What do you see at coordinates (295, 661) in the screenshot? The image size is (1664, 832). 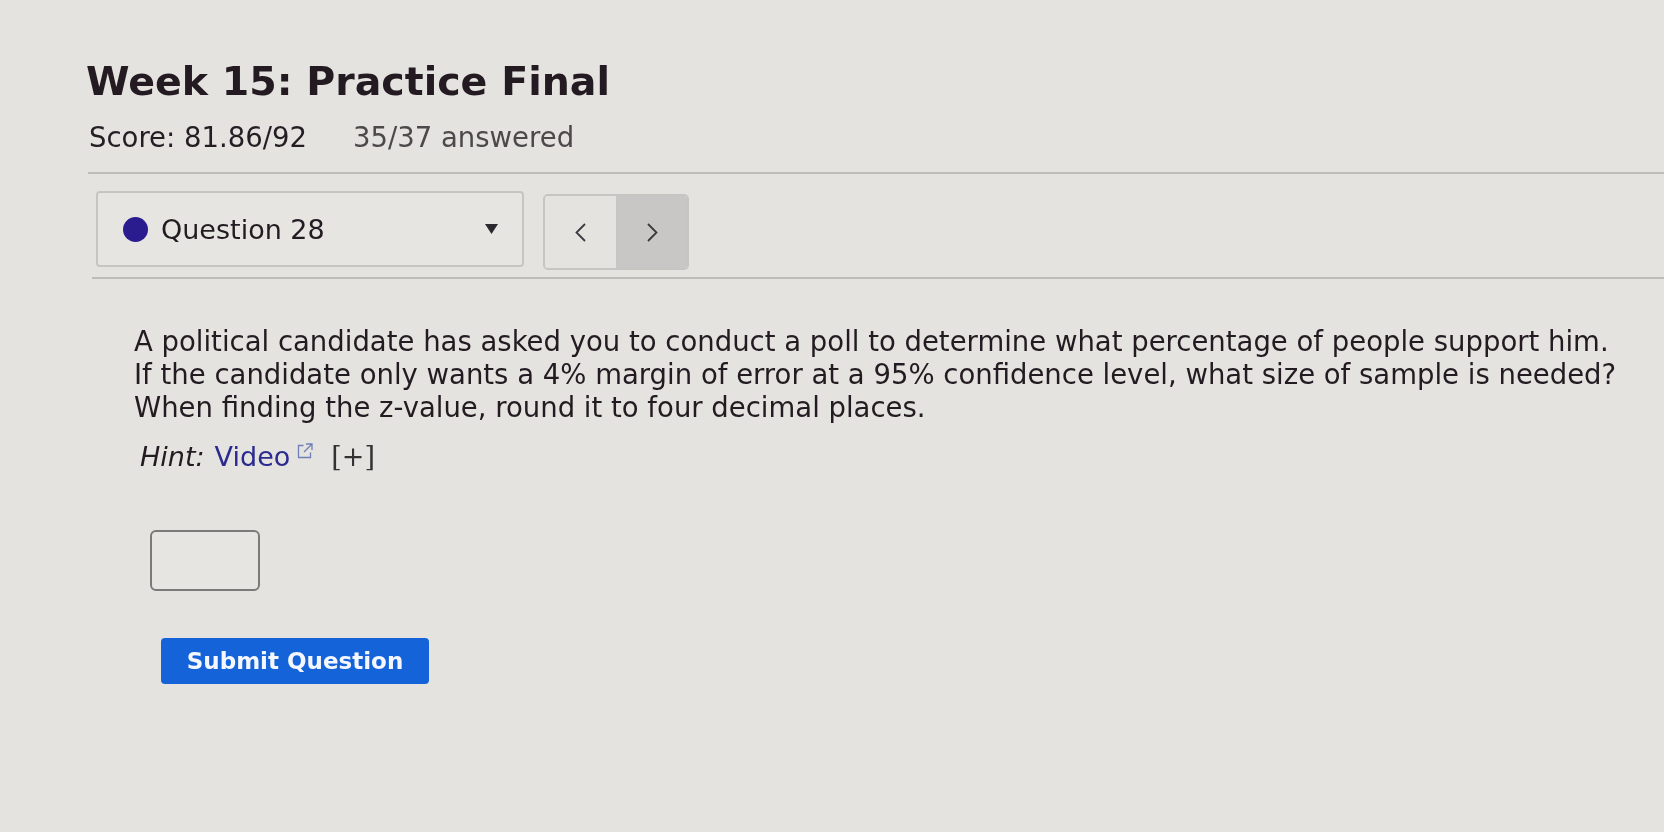 I see `submit-button: Submit Question` at bounding box center [295, 661].